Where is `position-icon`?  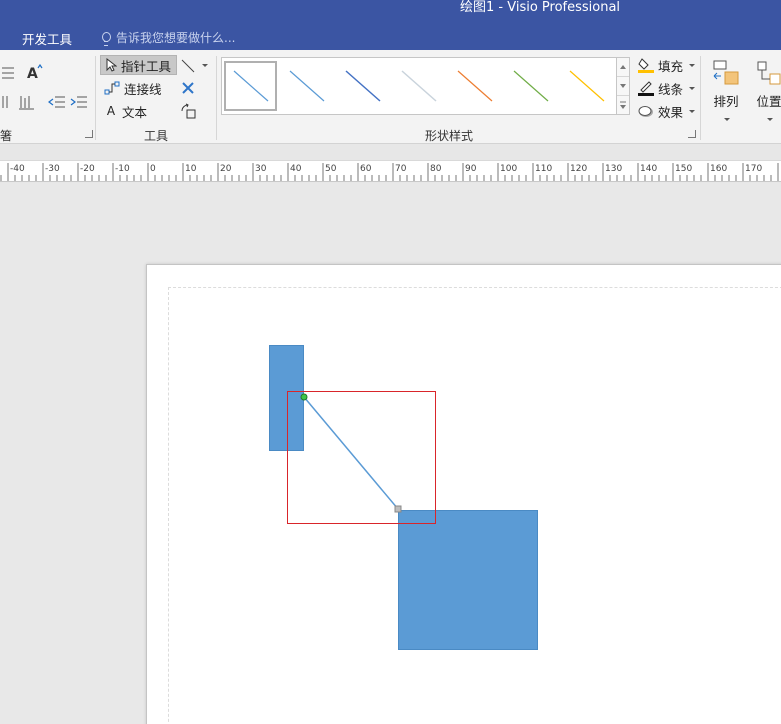 position-icon is located at coordinates (769, 73).